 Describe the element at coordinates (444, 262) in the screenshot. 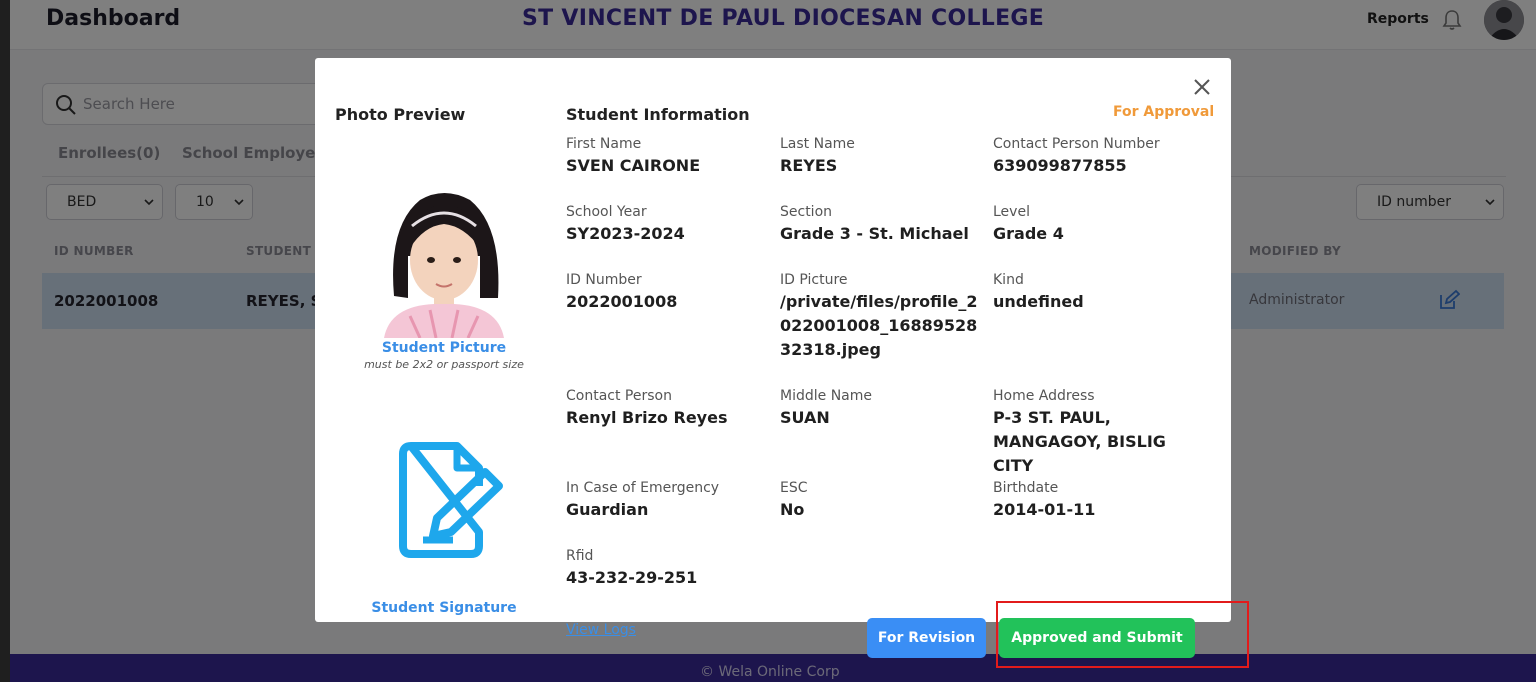

I see `student-photo` at that location.